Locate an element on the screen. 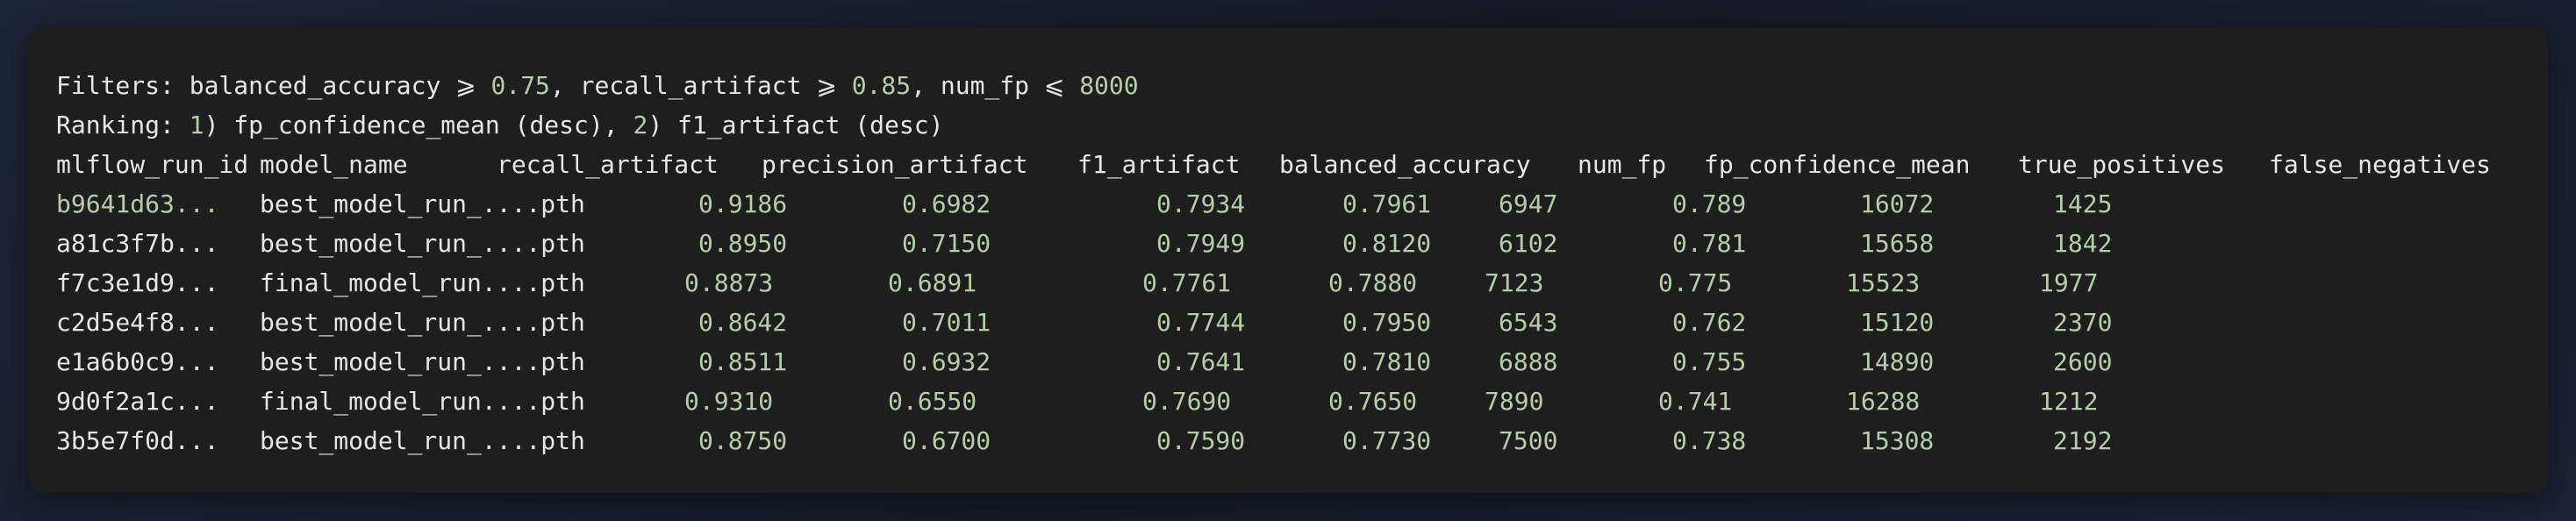  column-header-balanced-accuracy: balanced_accuracy is located at coordinates (1405, 164).